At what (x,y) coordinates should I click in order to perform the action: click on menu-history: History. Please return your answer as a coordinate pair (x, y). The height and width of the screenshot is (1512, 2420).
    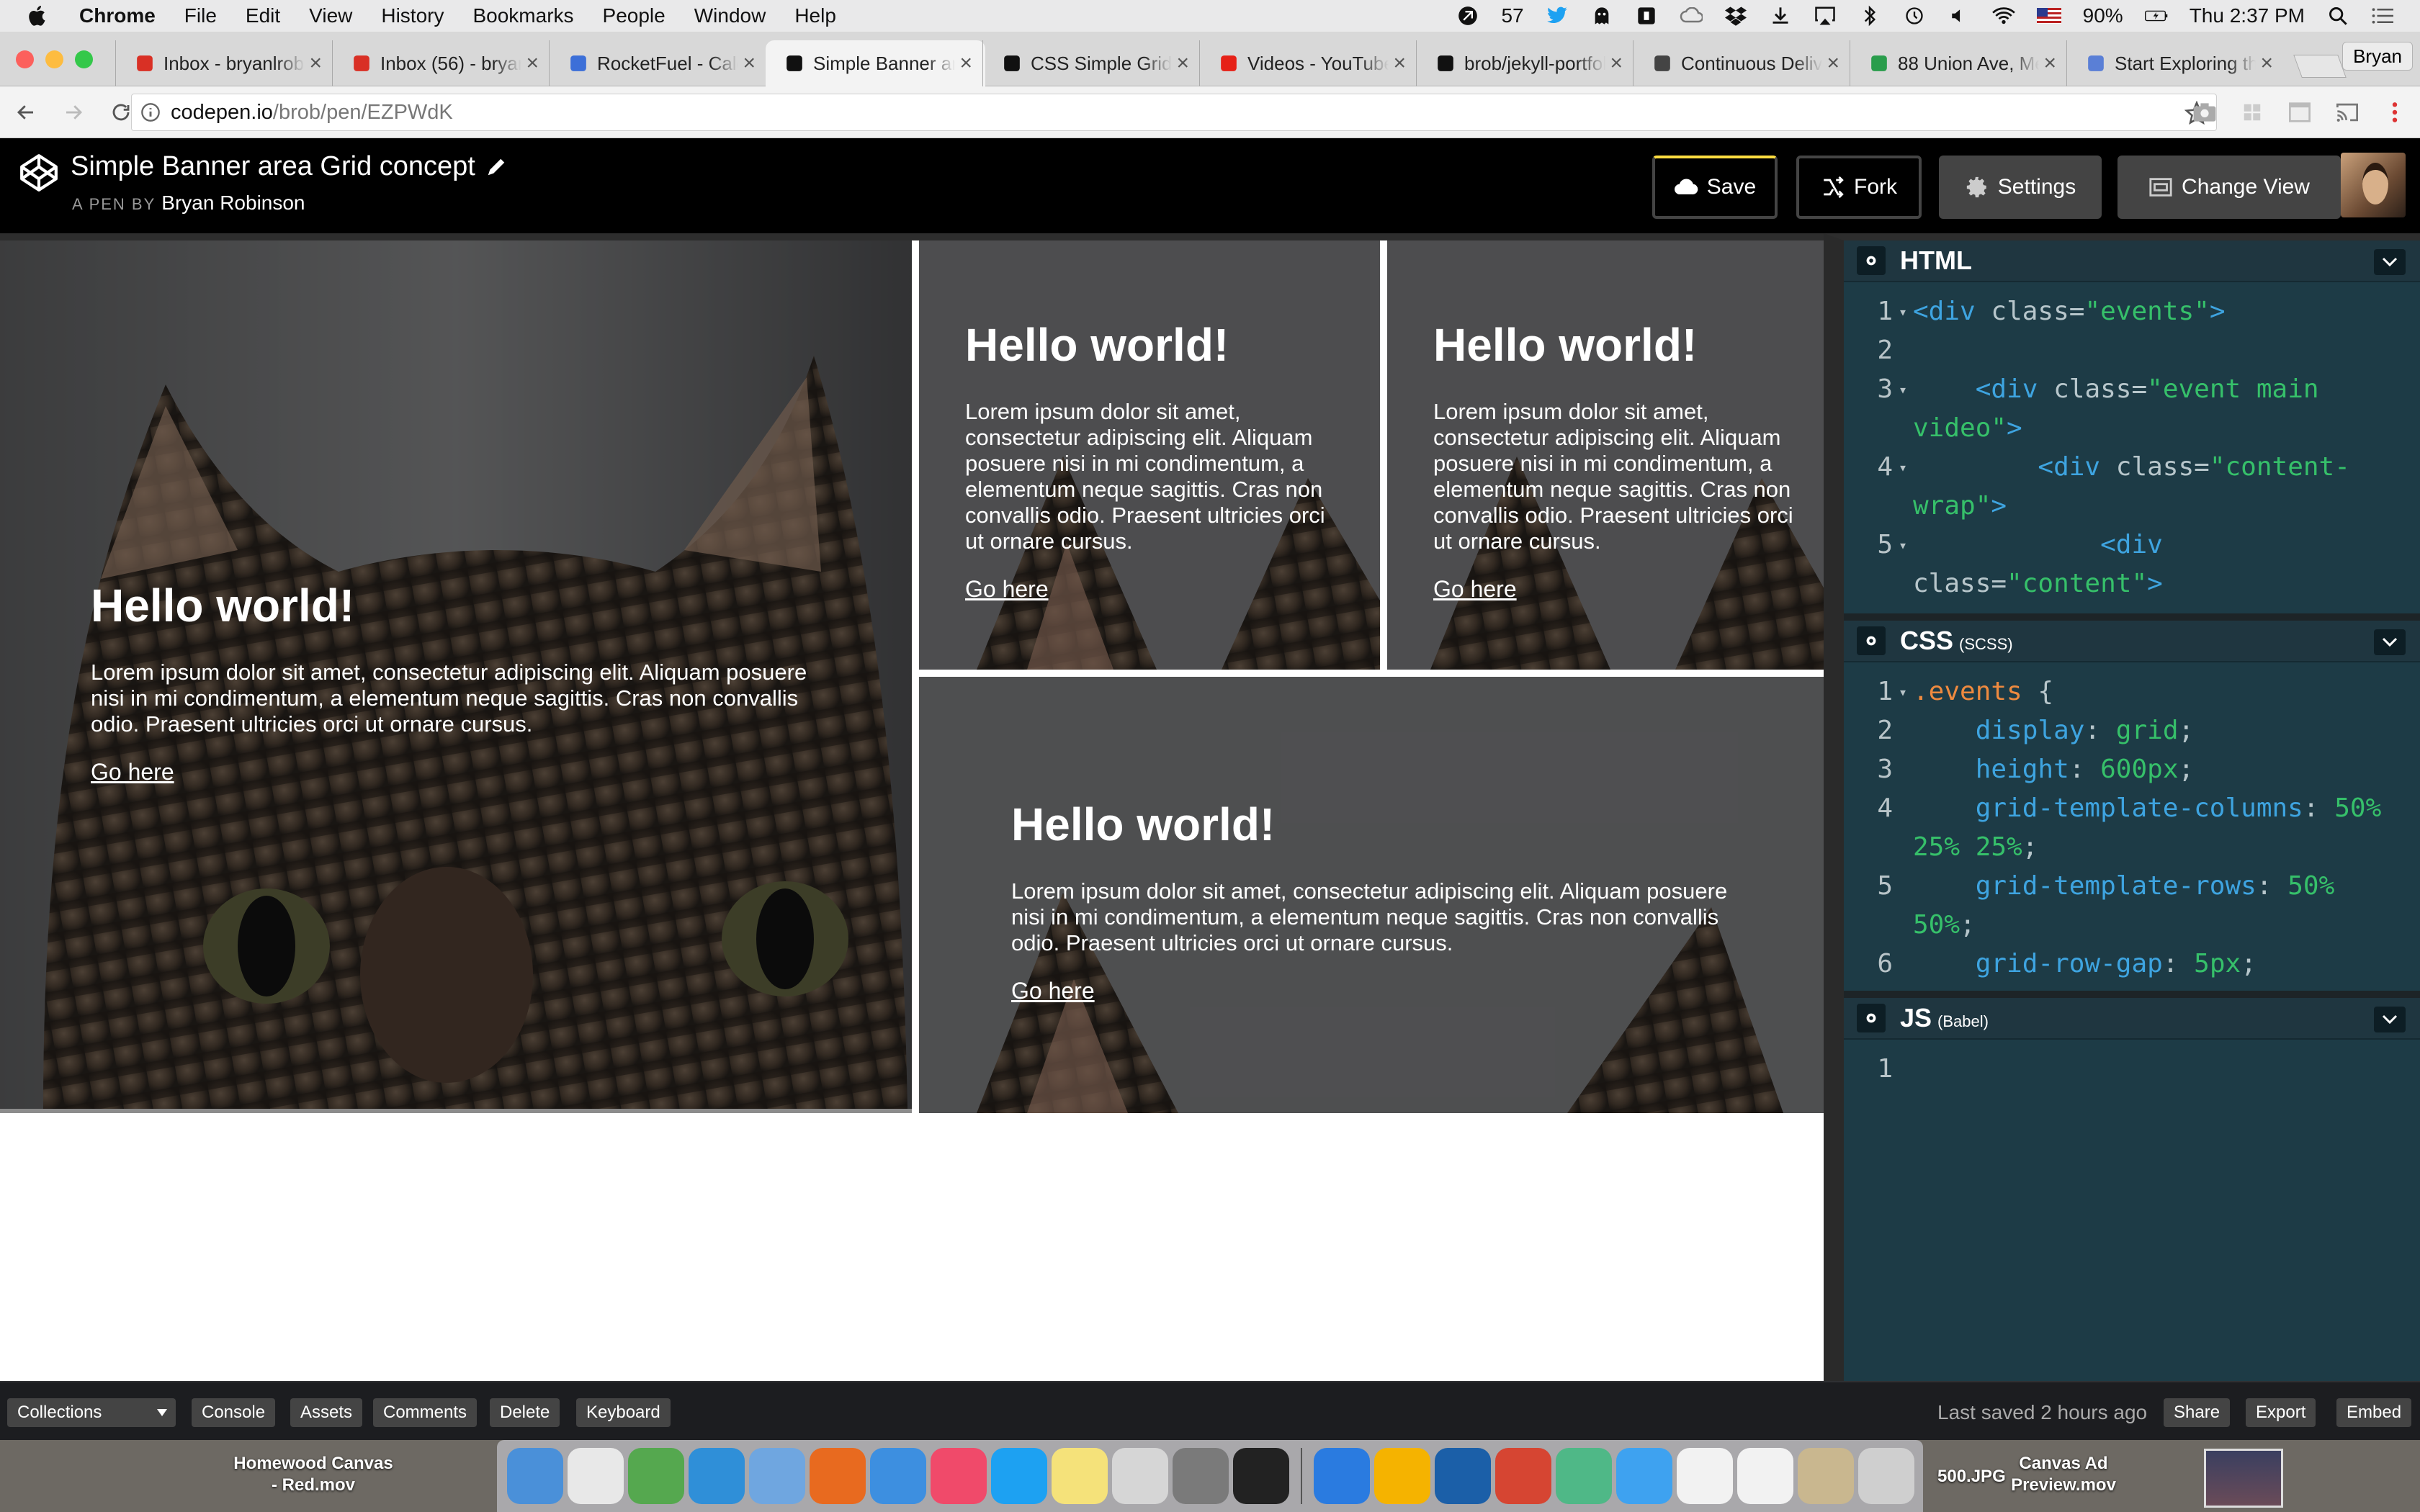
    Looking at the image, I should click on (412, 15).